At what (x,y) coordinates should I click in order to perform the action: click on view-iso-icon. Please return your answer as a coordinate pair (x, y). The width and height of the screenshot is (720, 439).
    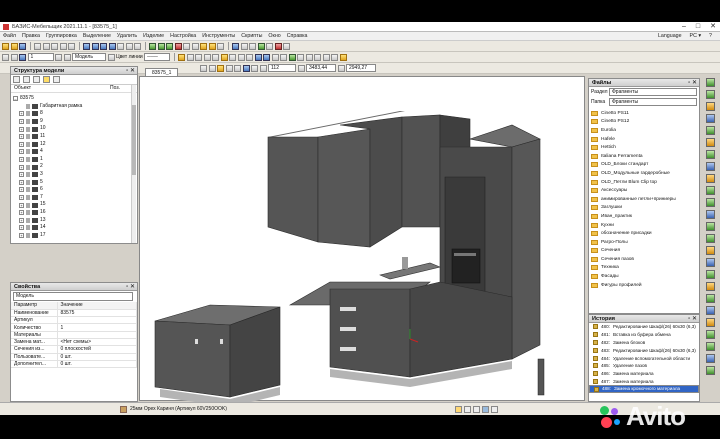
    Looking at the image, I should click on (112, 46).